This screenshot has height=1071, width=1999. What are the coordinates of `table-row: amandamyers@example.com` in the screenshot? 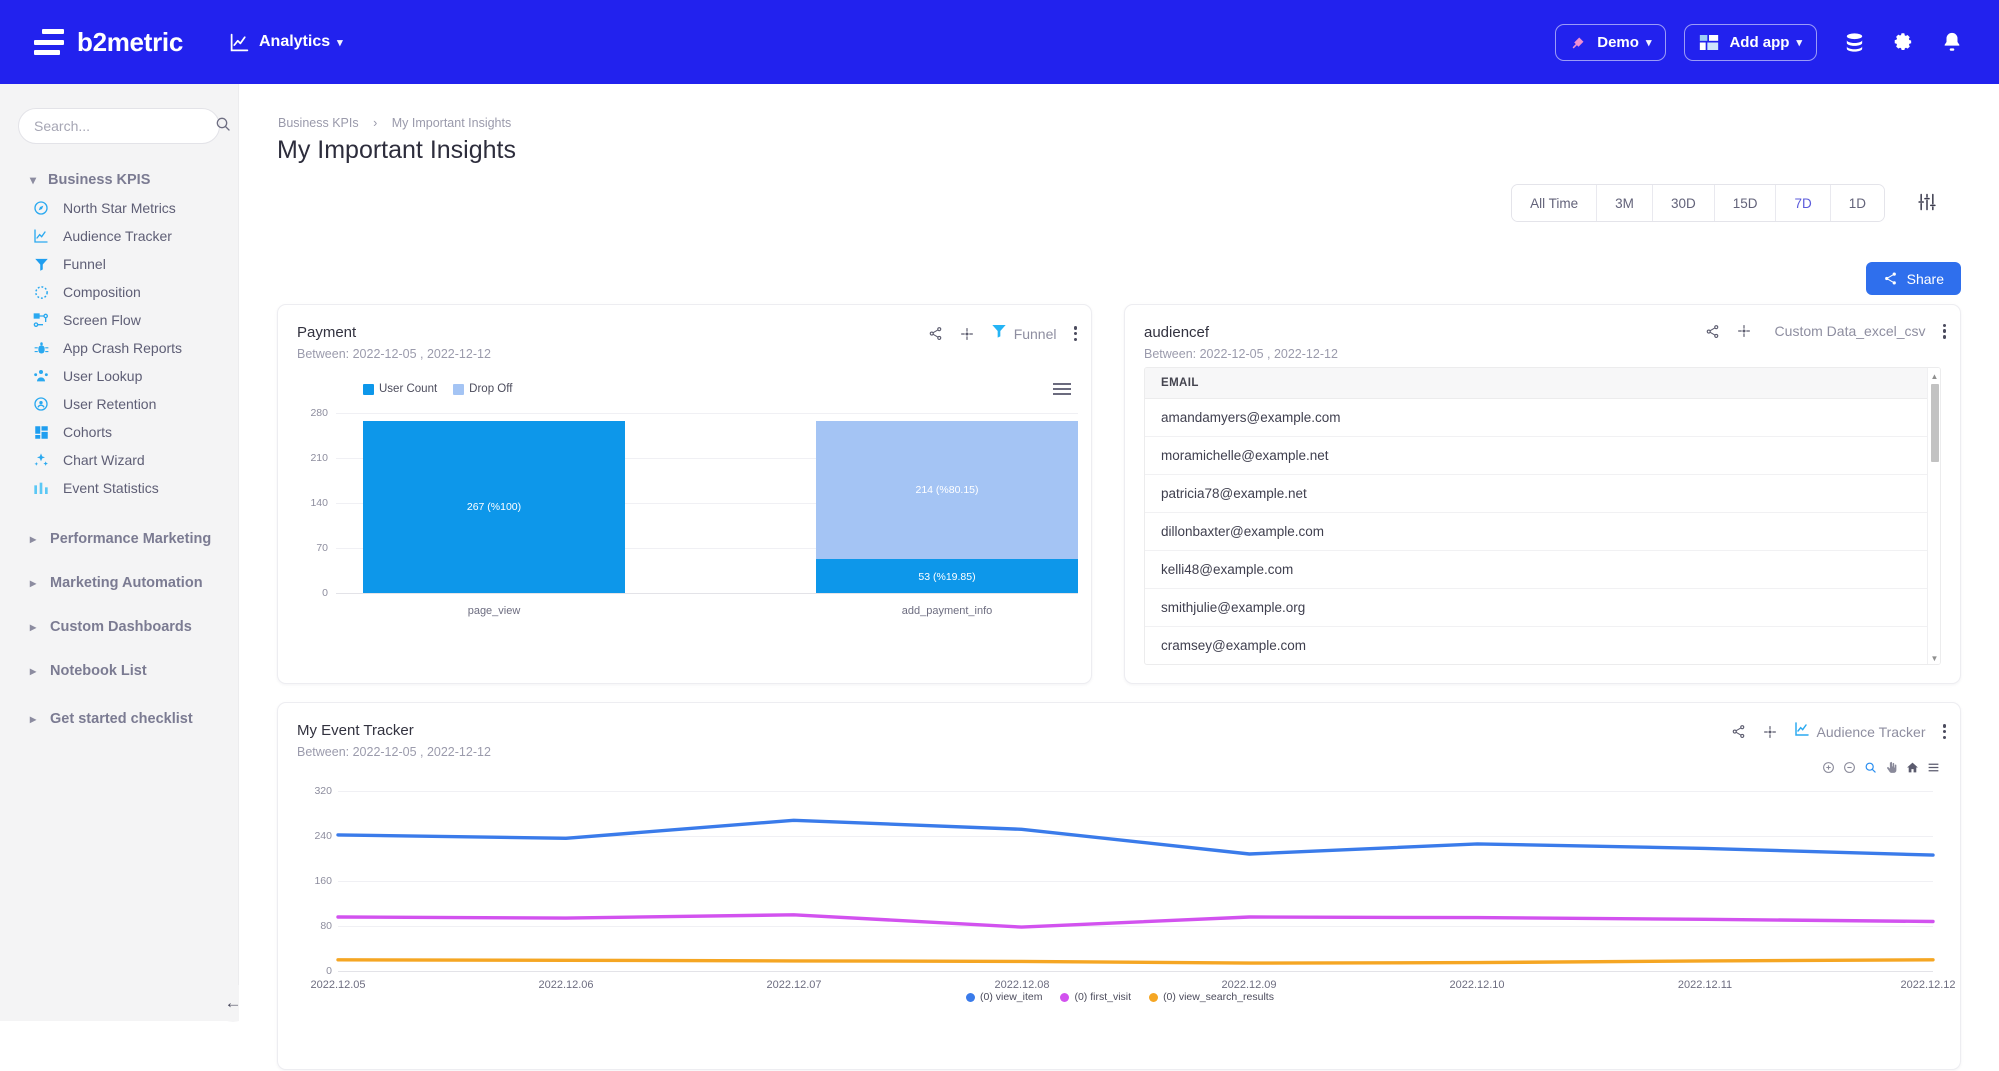 It's located at (1542, 418).